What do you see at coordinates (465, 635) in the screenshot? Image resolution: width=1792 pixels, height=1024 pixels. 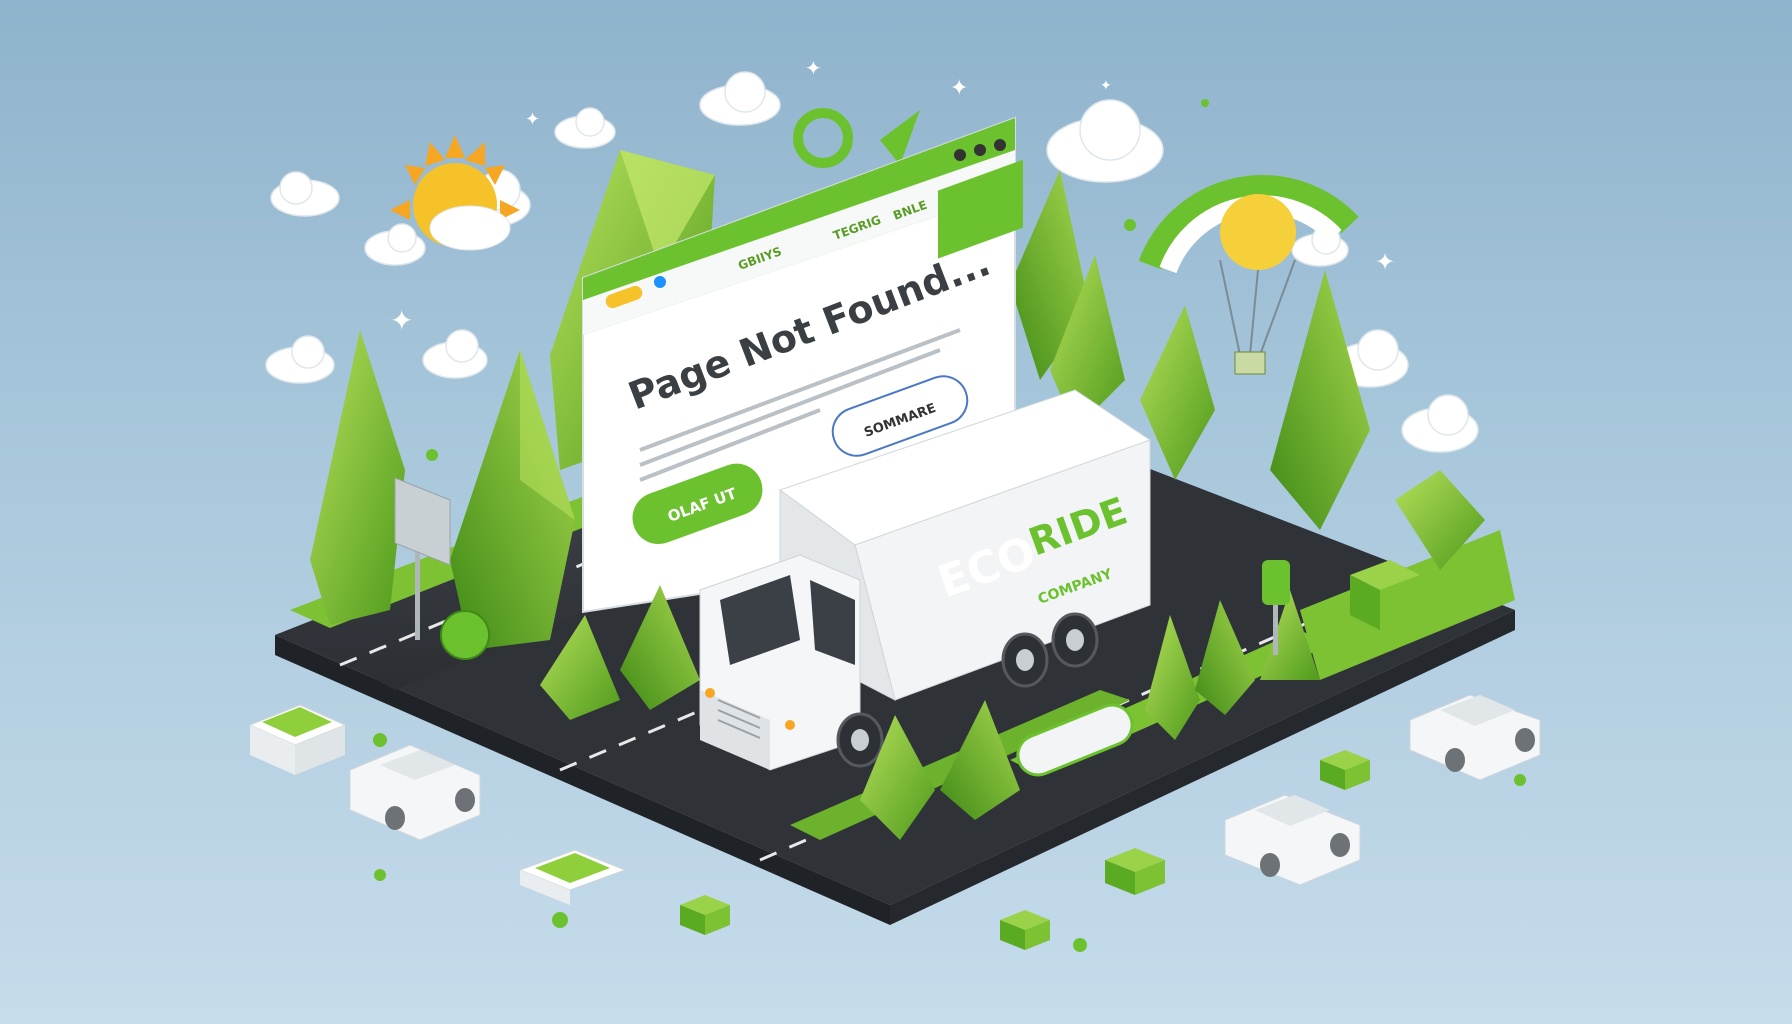 I see `shrub` at bounding box center [465, 635].